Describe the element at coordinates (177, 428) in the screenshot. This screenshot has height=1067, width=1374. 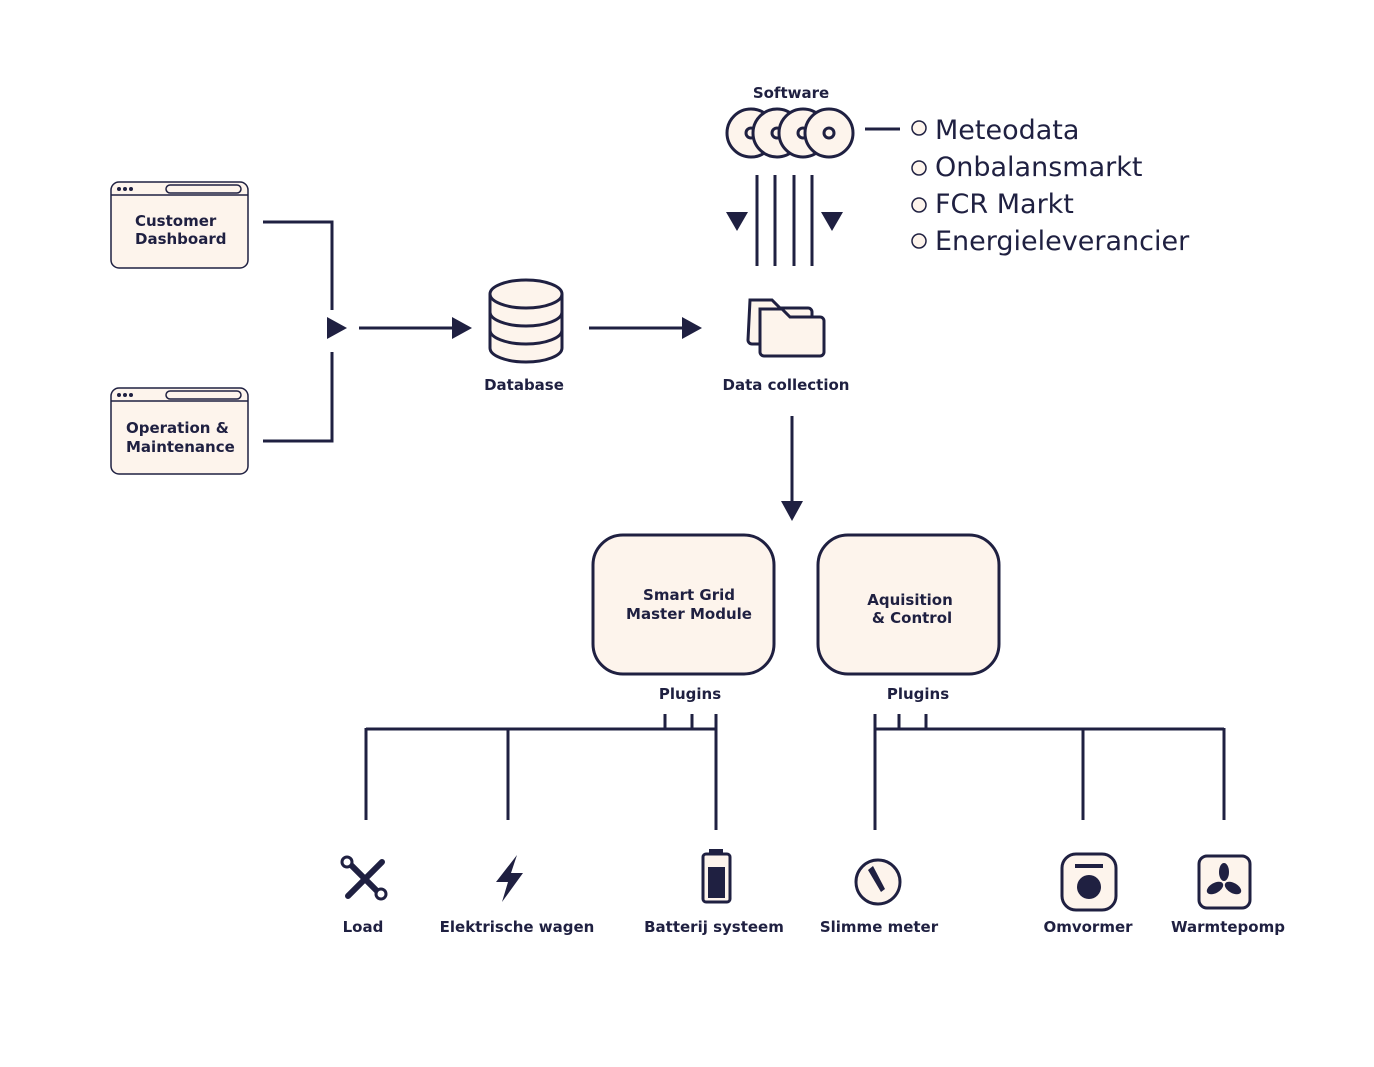
I see `app-label: Operation &` at that location.